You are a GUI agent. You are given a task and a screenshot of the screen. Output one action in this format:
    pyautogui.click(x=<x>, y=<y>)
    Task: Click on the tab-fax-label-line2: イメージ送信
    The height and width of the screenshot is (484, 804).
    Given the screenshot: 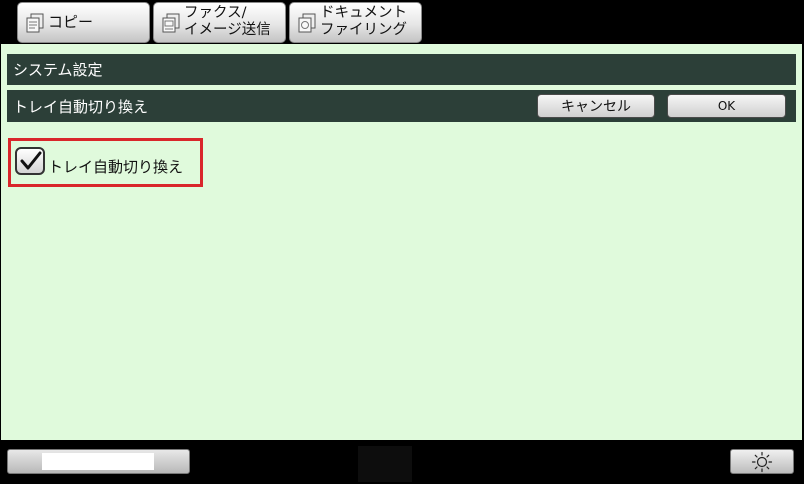 What is the action you would take?
    pyautogui.click(x=227, y=30)
    